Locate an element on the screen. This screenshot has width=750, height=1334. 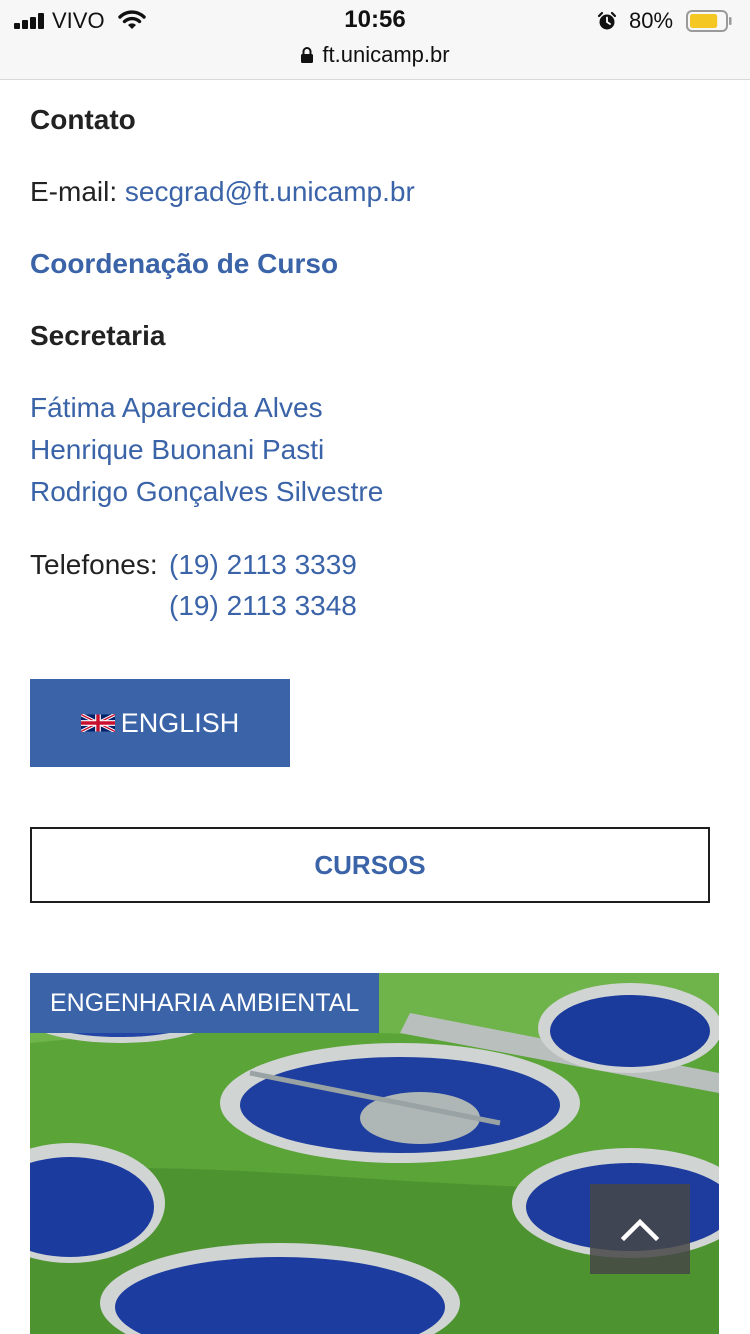
courses-label: CURSOS is located at coordinates (370, 864).